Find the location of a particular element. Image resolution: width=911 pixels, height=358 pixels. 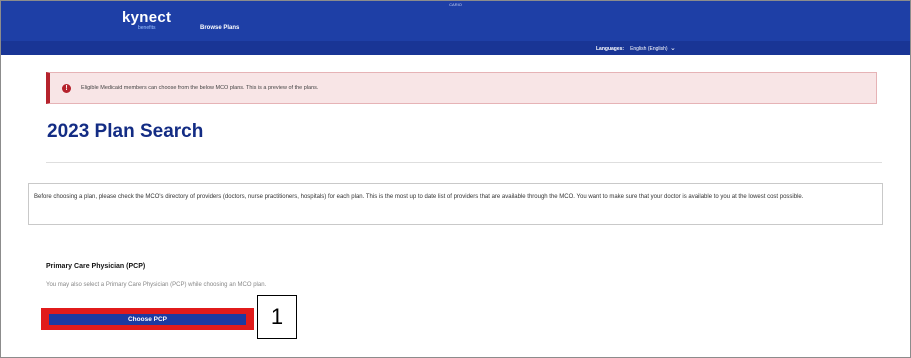

pcp-heading: Primary Care Physician (PCP) is located at coordinates (96, 266).